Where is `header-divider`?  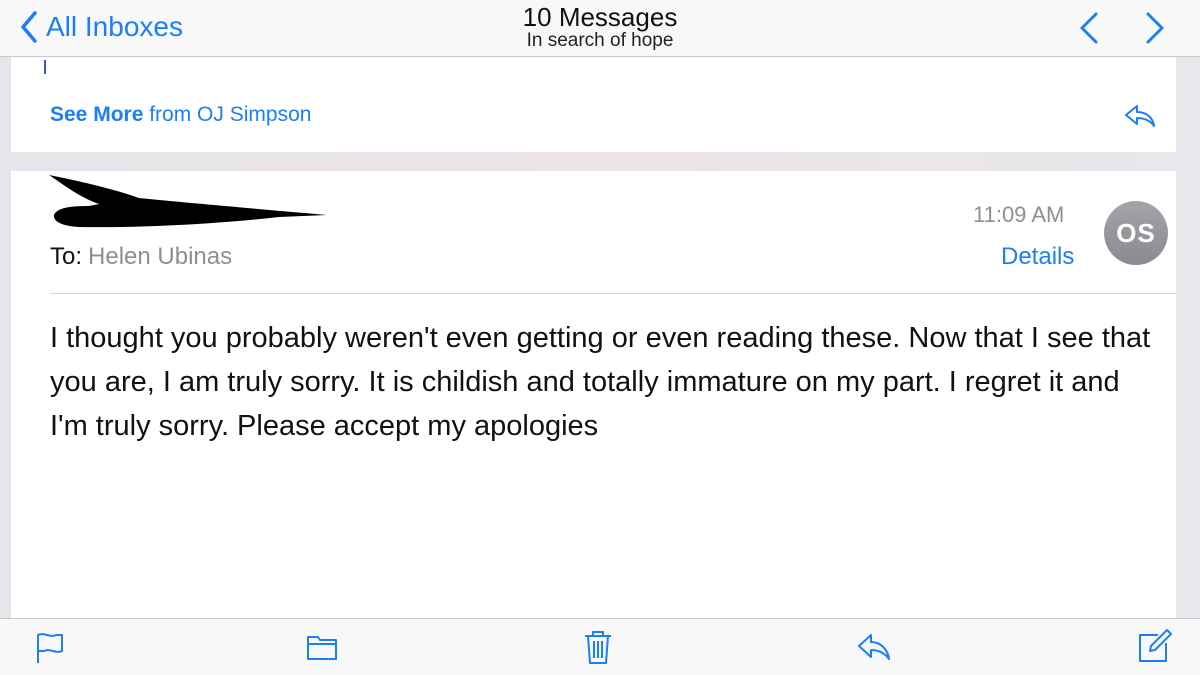 header-divider is located at coordinates (613, 293).